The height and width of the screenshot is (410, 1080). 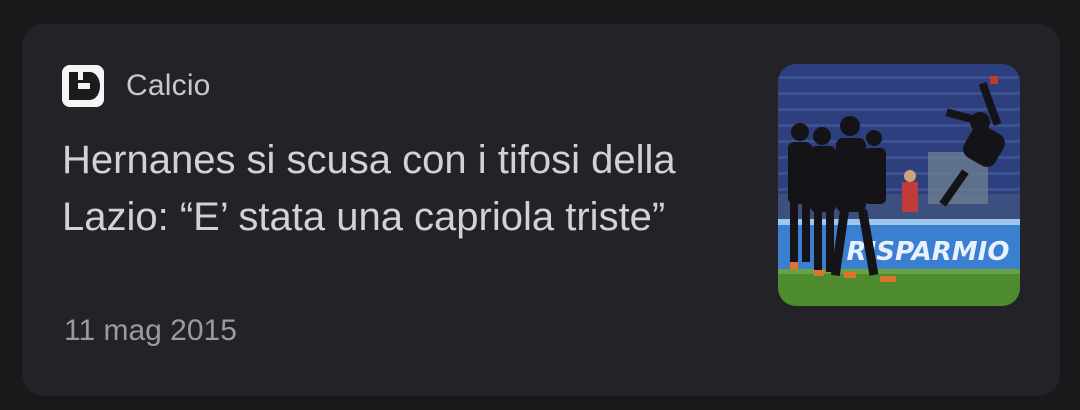 I want to click on article-date: 11 mag 2015, so click(x=150, y=330).